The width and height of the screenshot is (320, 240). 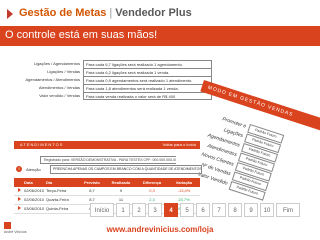 What do you see at coordinates (59, 95) in the screenshot?
I see `ratio-label: Valor vendido / Vendas` at bounding box center [59, 95].